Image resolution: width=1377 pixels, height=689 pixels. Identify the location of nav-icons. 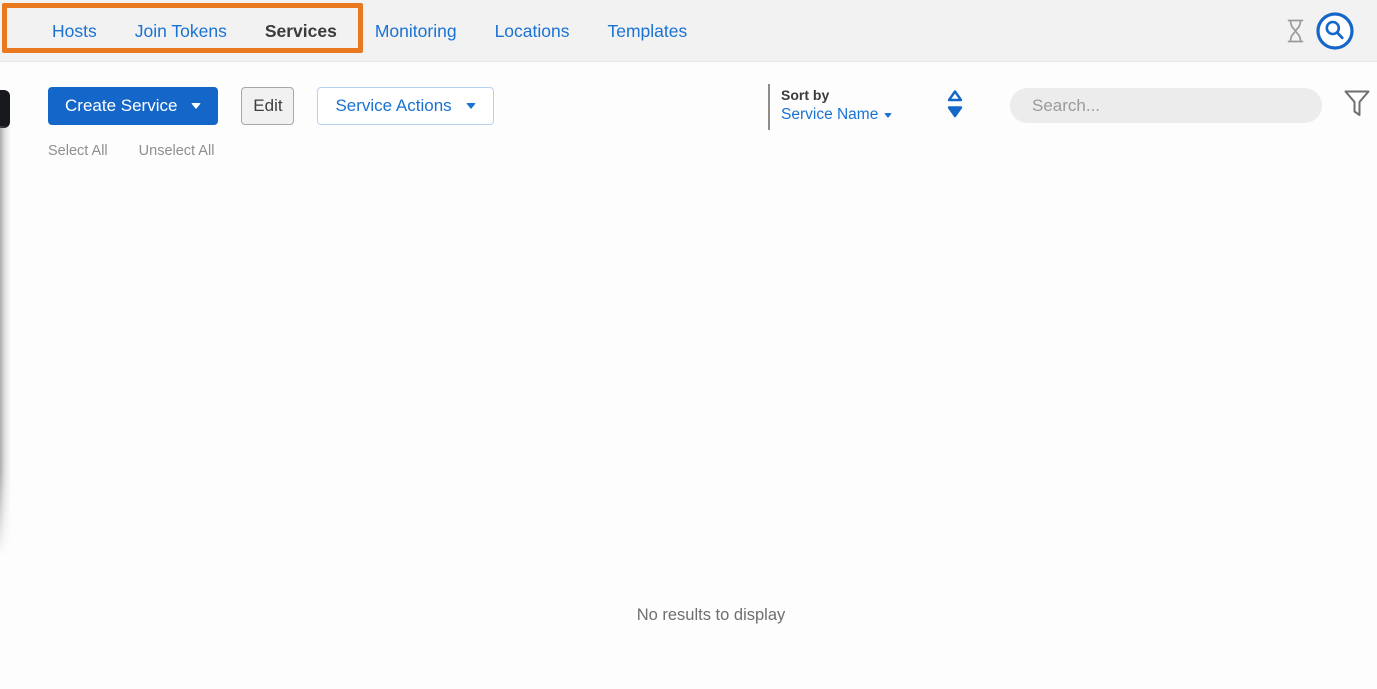
(1320, 31).